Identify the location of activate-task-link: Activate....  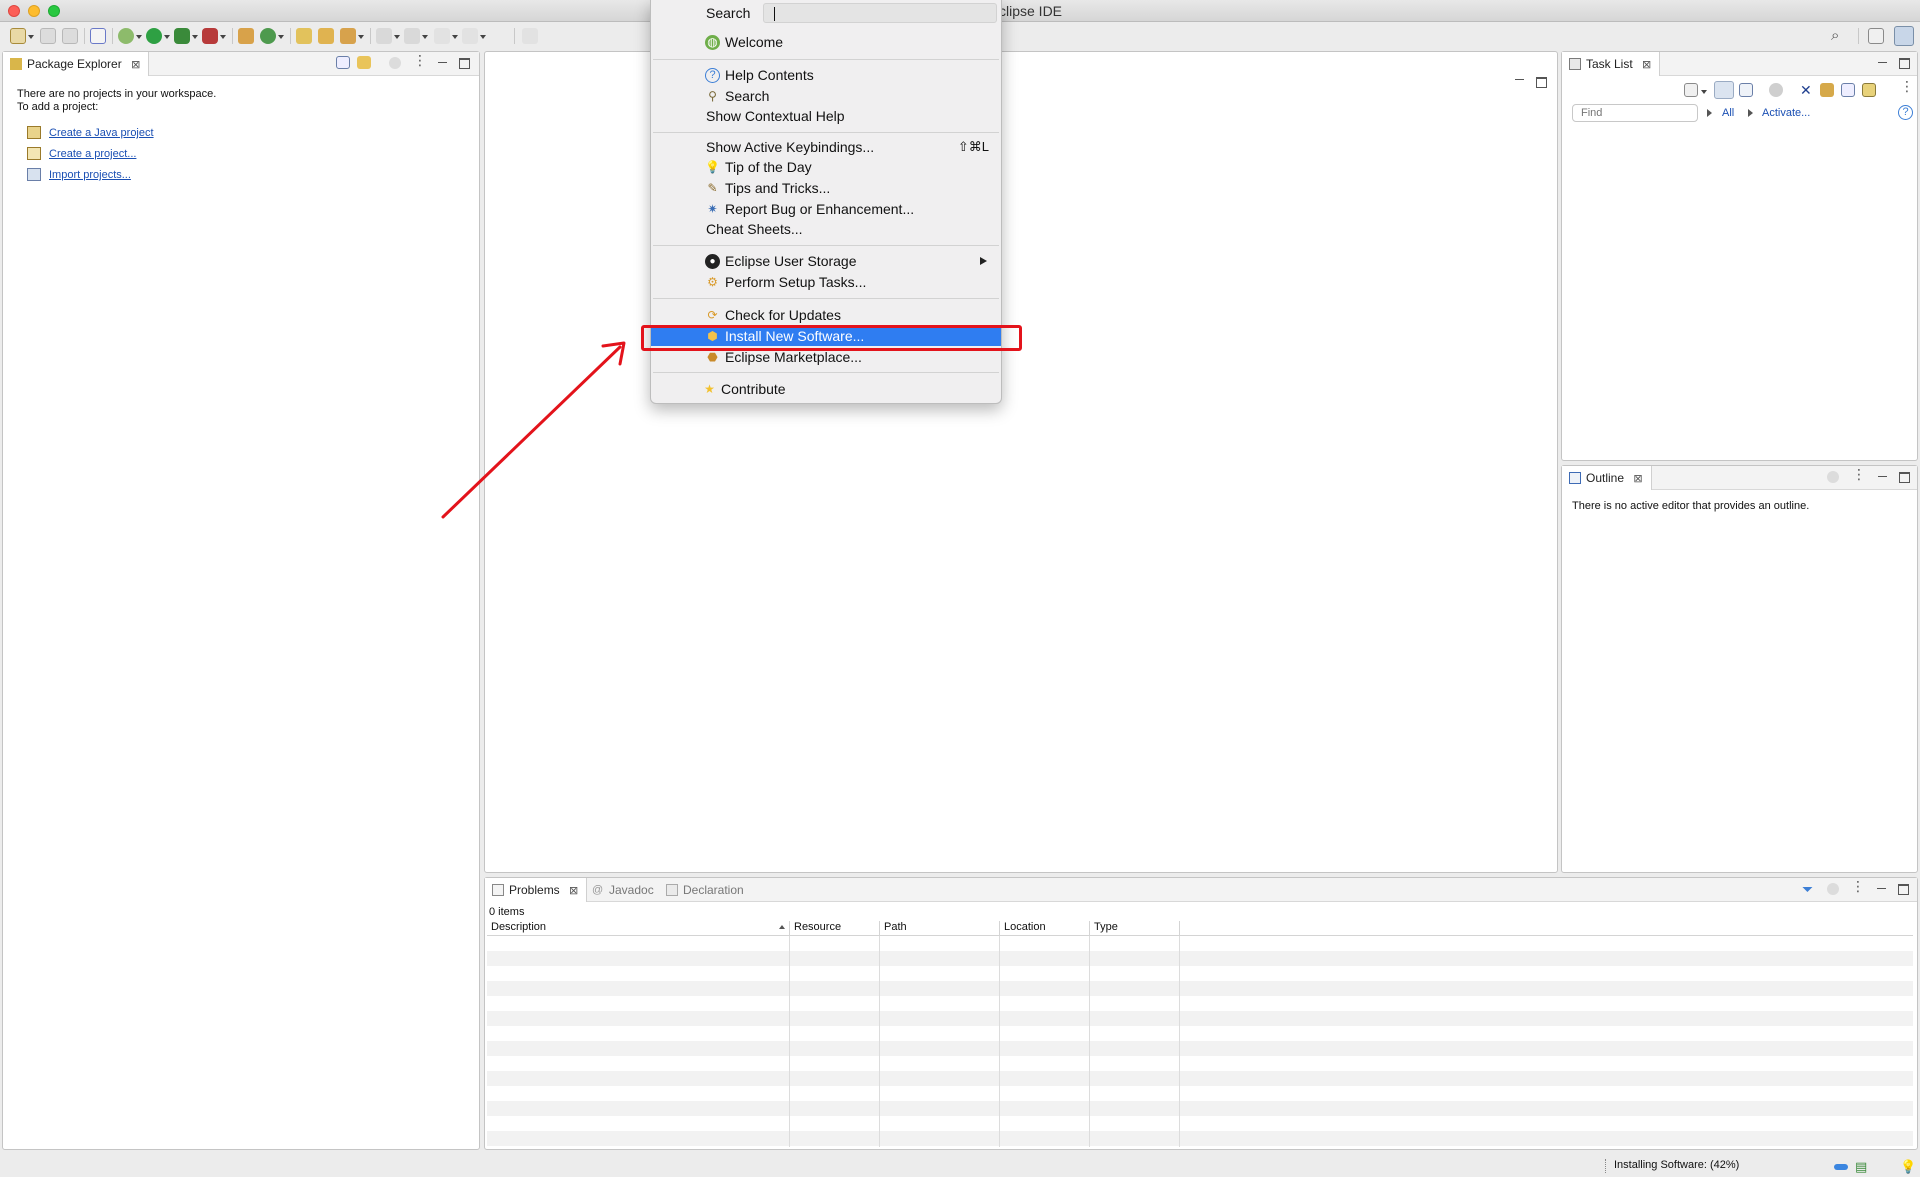
(1786, 113).